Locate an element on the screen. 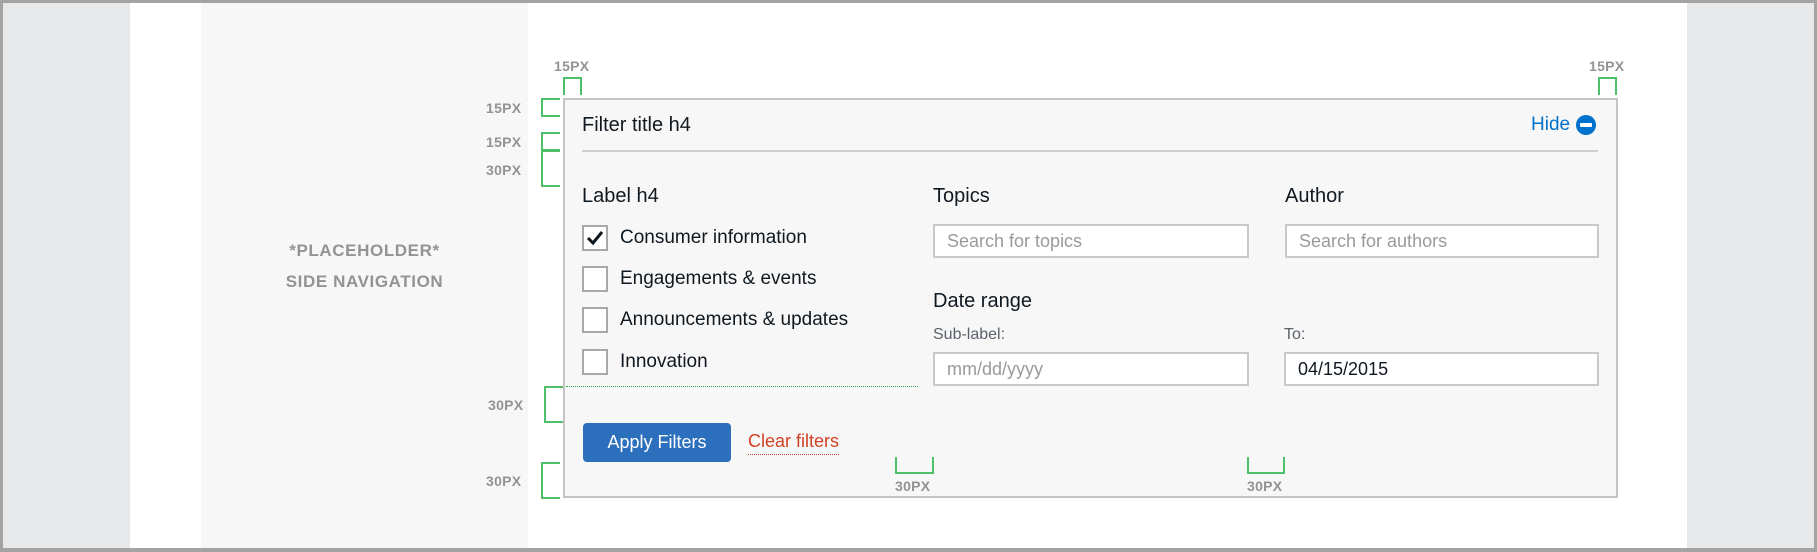 This screenshot has height=552, width=1817. topics-label: Topics is located at coordinates (961, 196).